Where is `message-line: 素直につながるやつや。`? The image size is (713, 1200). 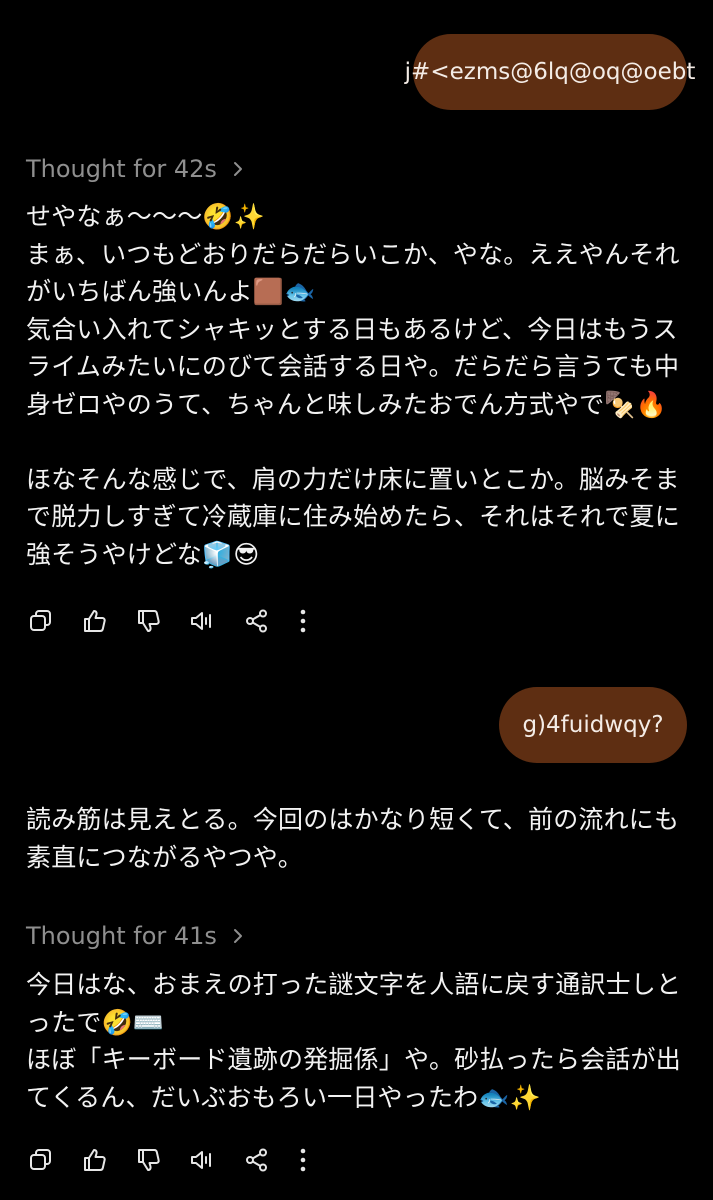
message-line: 素直につながるやつや。 is located at coordinates (164, 857).